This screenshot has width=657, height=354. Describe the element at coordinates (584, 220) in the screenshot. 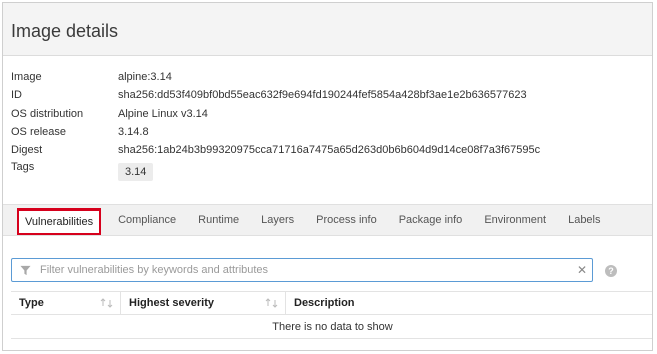

I see `tab-labels: Labels` at that location.